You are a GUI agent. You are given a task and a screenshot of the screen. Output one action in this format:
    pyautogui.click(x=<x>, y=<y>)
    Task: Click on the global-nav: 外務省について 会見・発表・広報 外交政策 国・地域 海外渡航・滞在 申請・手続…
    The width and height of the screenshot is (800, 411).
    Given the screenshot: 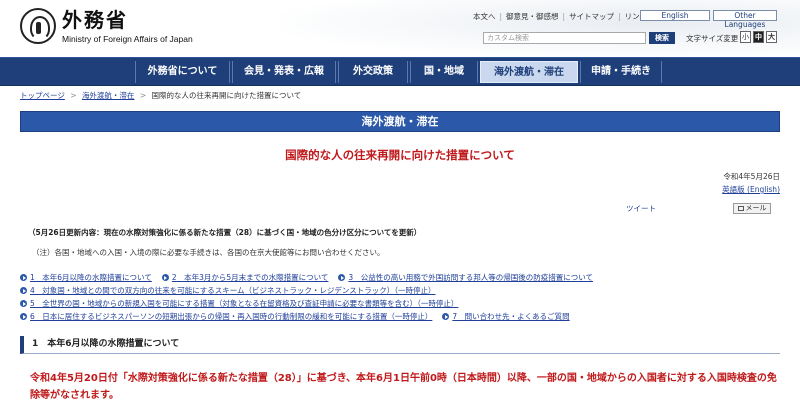 What is the action you would take?
    pyautogui.click(x=400, y=71)
    